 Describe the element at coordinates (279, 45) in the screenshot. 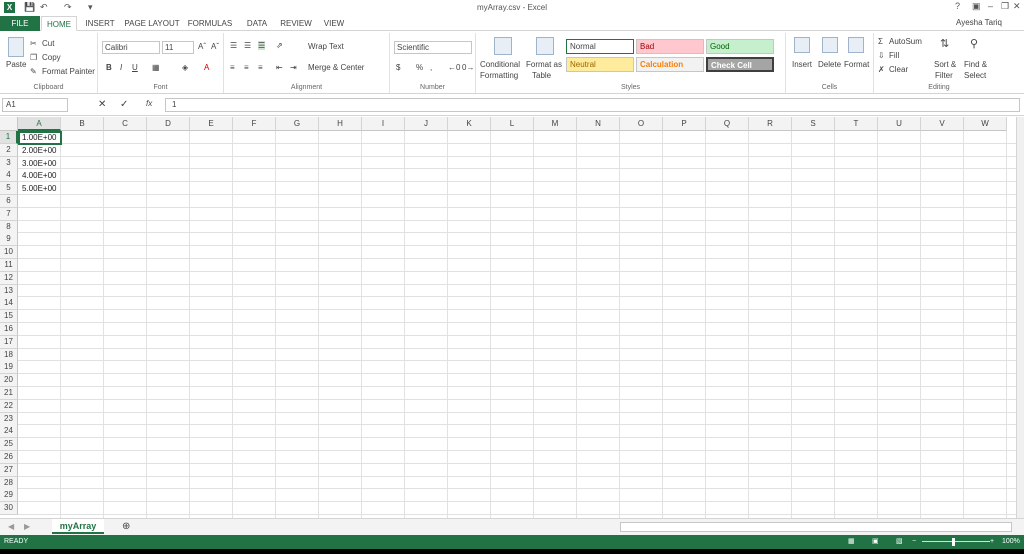

I see `orientation-icon: ⇗` at that location.